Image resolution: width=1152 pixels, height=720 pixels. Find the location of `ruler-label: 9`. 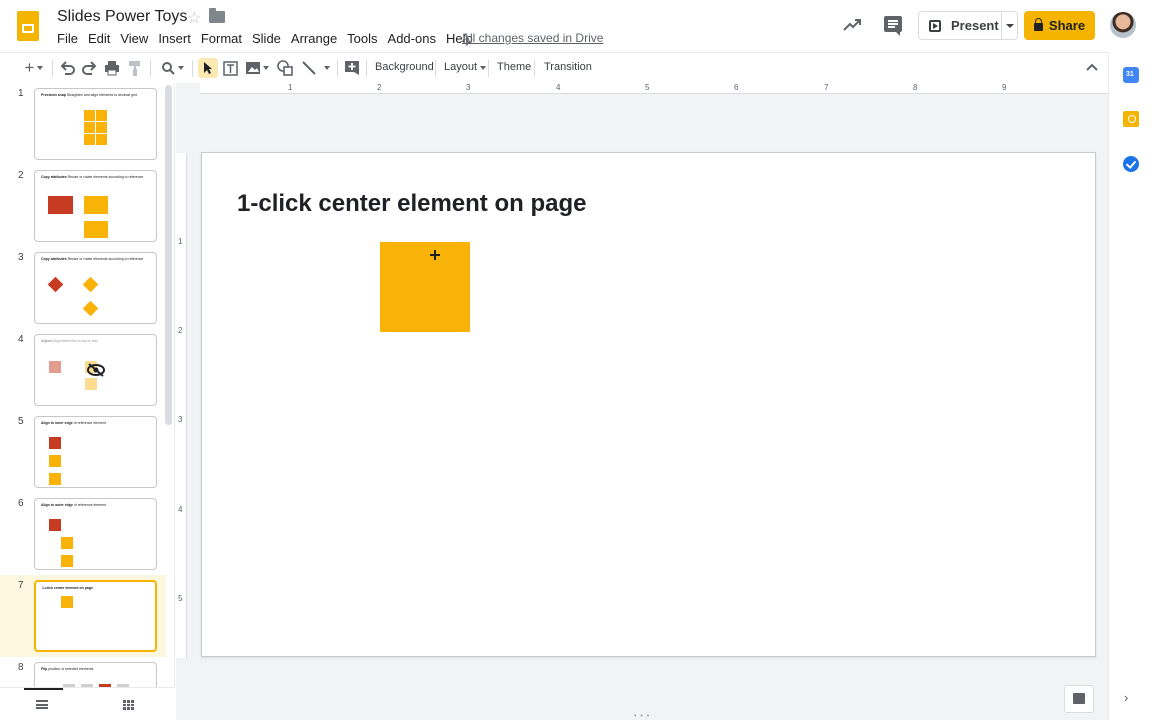

ruler-label: 9 is located at coordinates (1004, 87).